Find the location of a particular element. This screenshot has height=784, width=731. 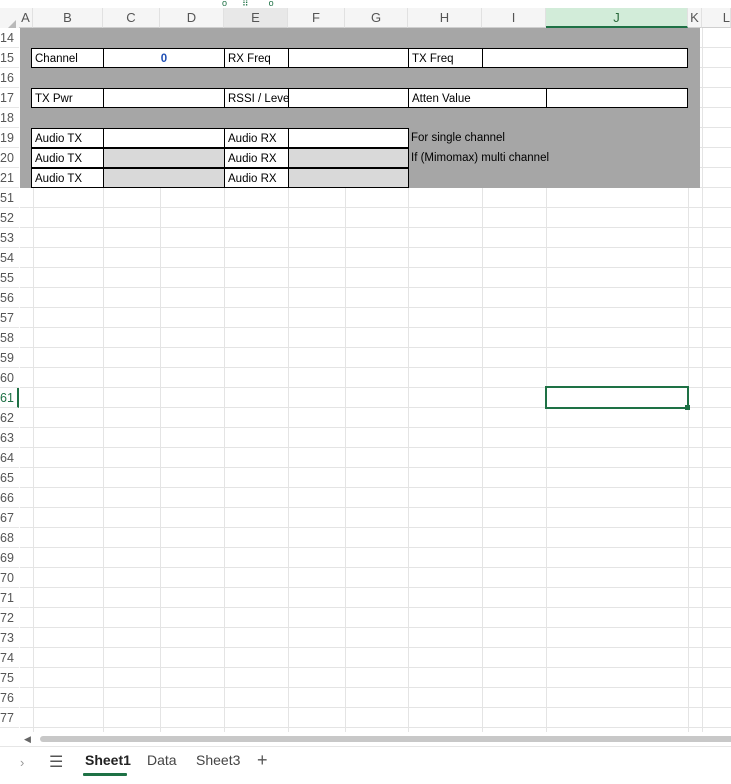

row-header: 51 is located at coordinates (9, 198).